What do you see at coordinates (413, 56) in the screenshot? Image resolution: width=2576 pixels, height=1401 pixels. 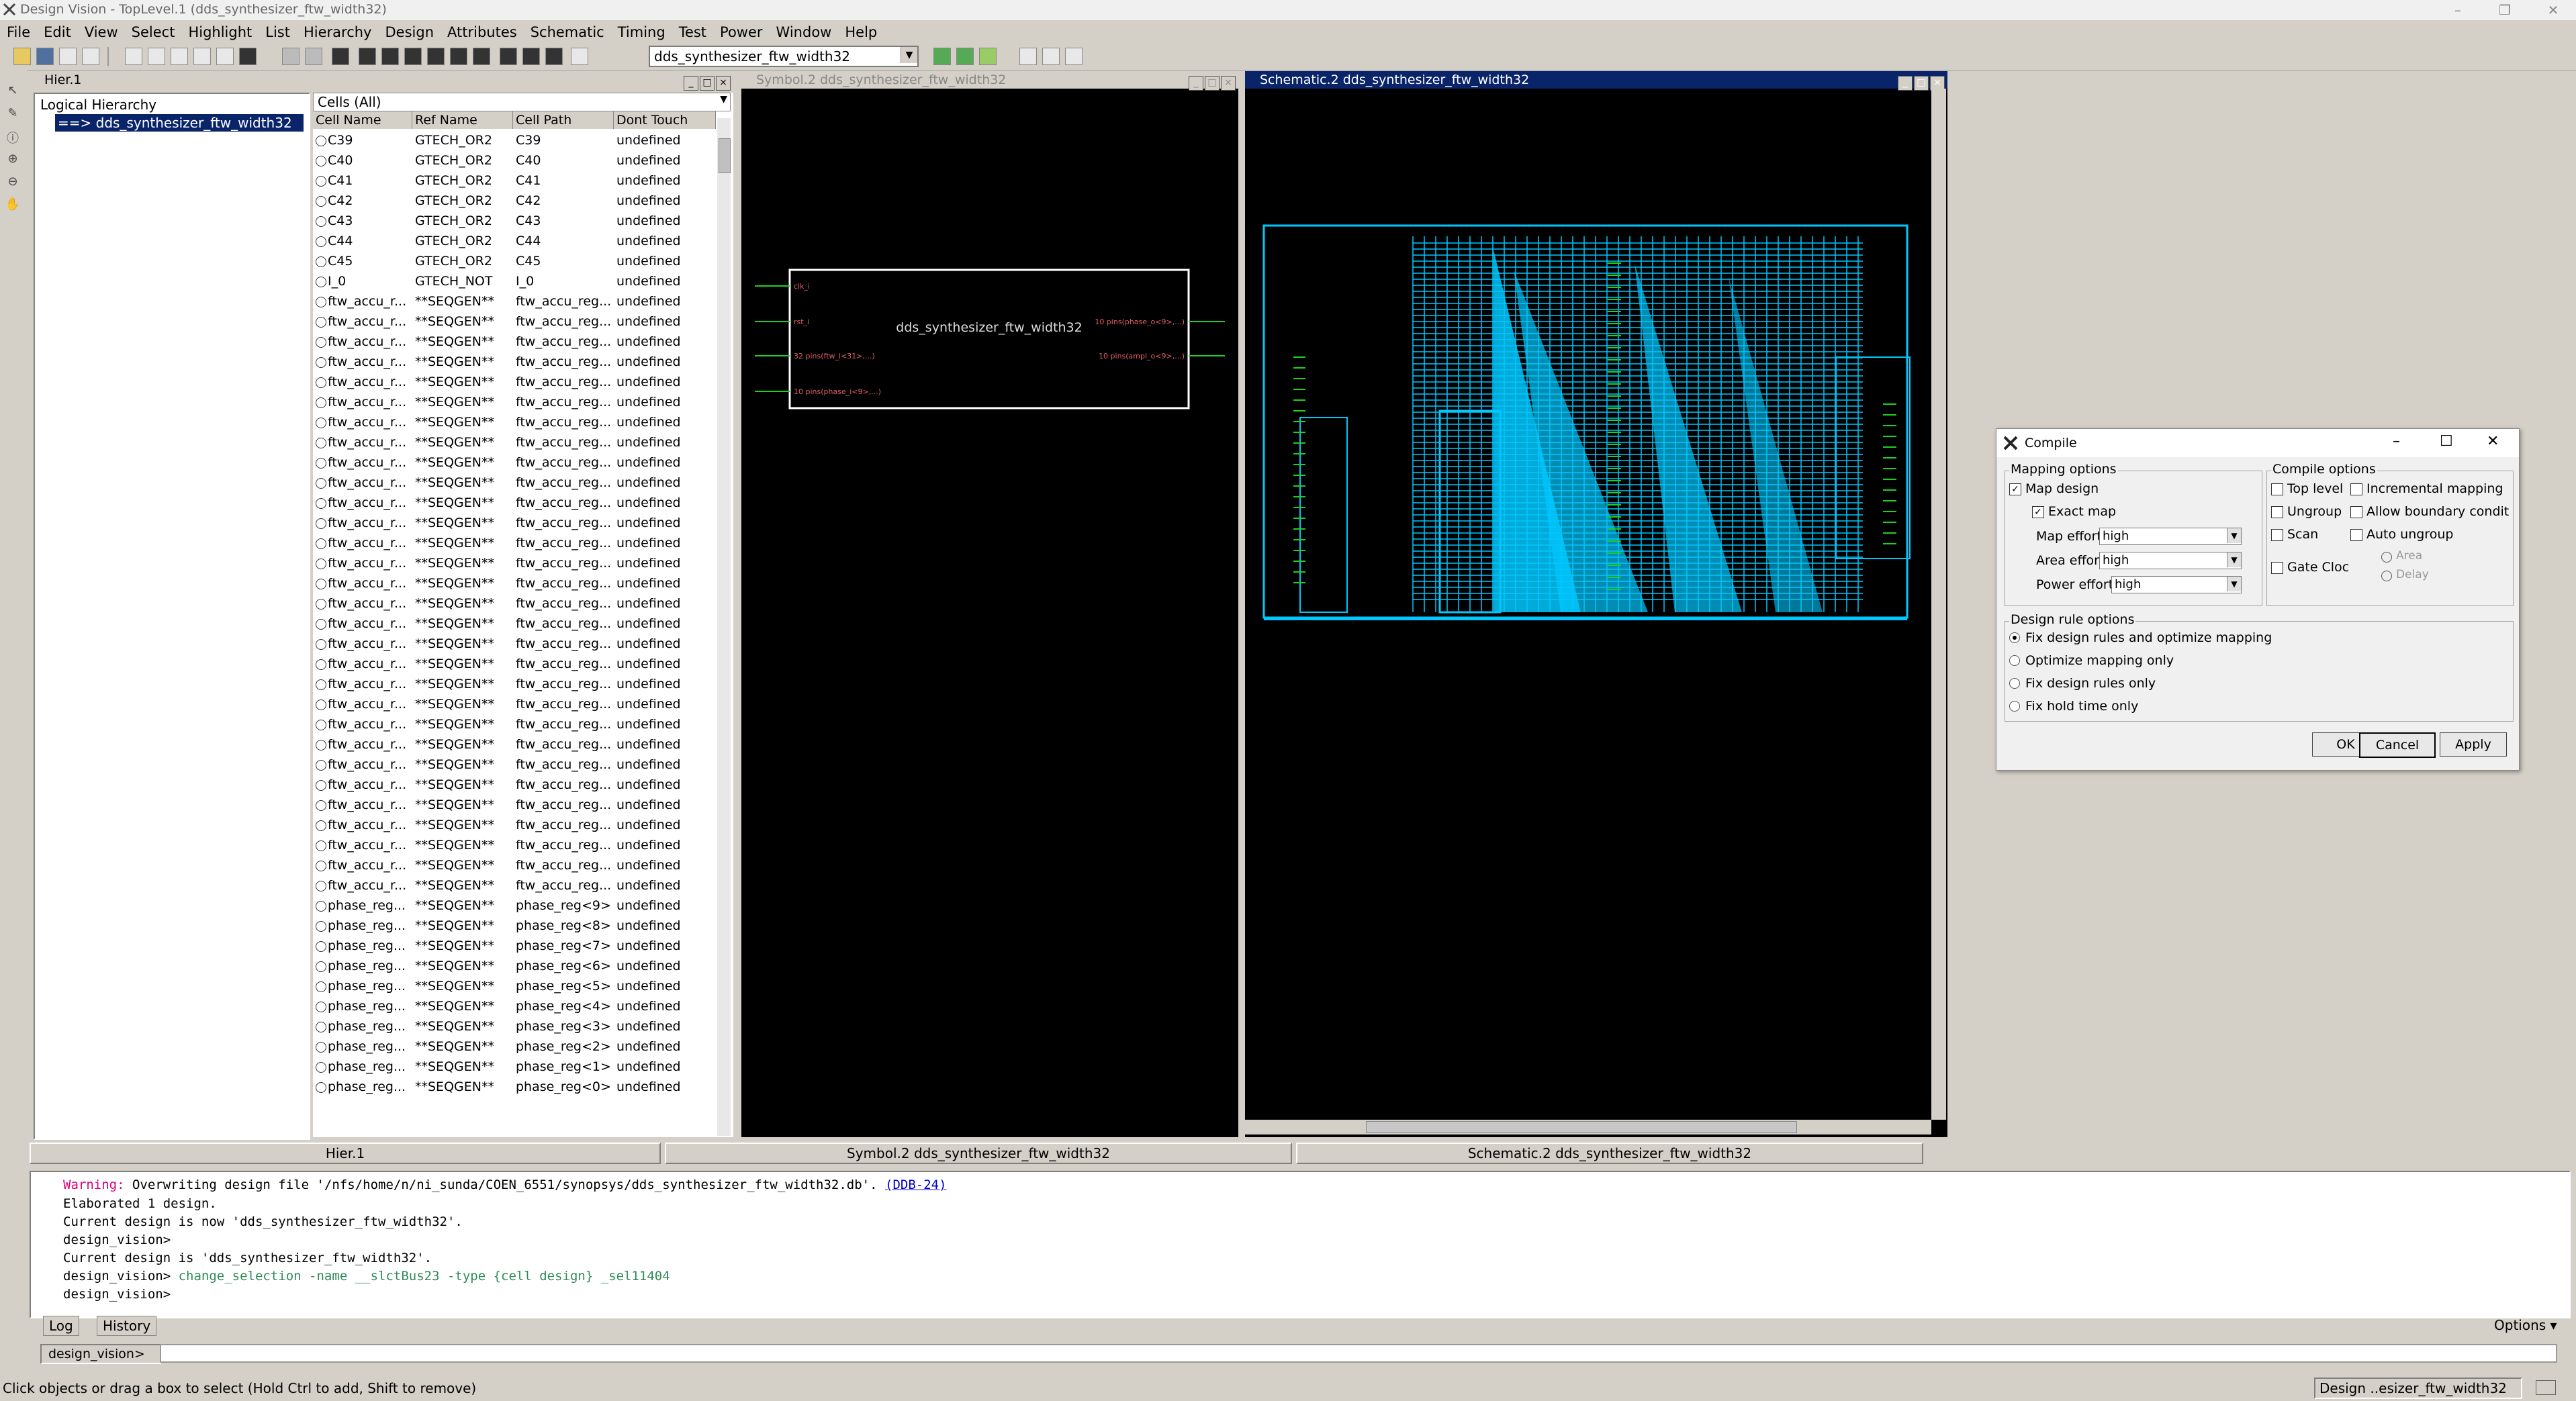 I see `path-view-icon` at bounding box center [413, 56].